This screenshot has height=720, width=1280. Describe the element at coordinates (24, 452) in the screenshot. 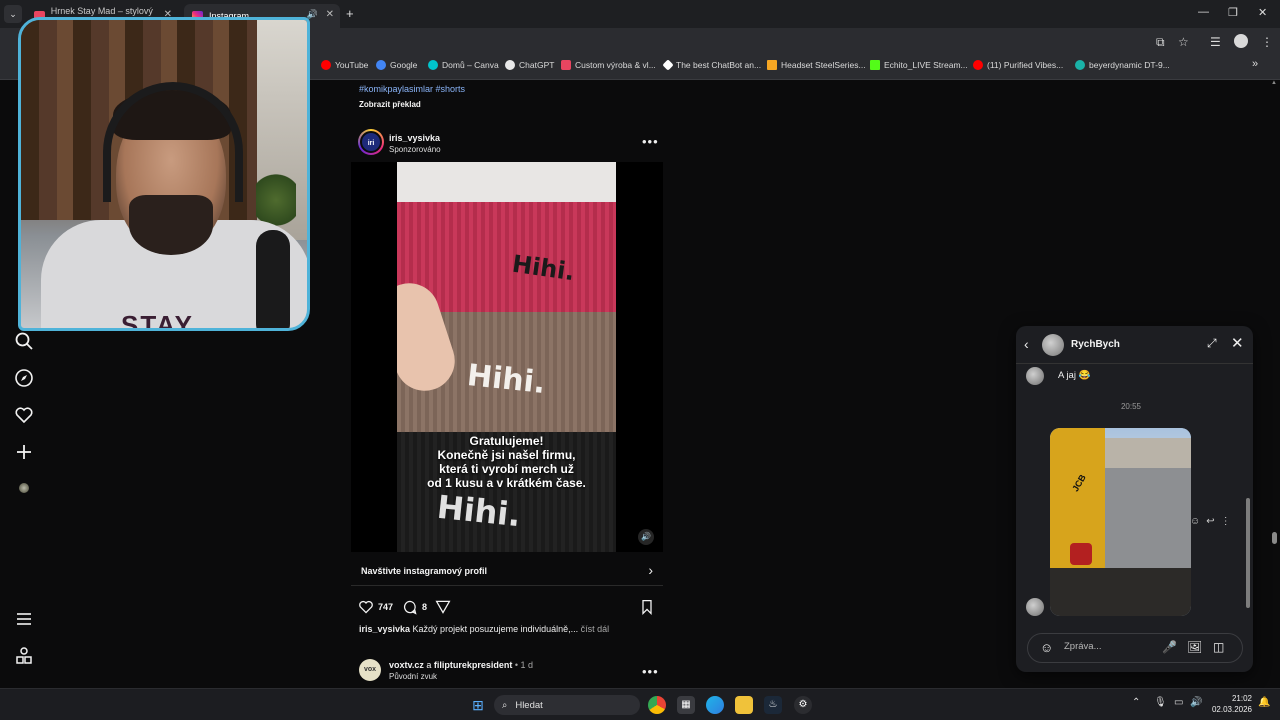

I see `create-plus-icon` at that location.